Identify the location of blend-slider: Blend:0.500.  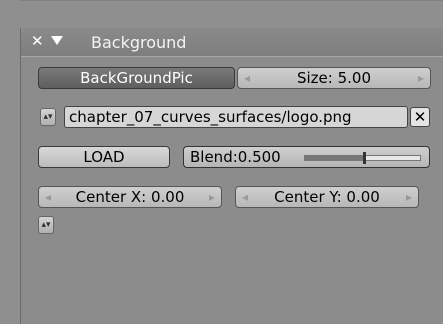
(306, 157).